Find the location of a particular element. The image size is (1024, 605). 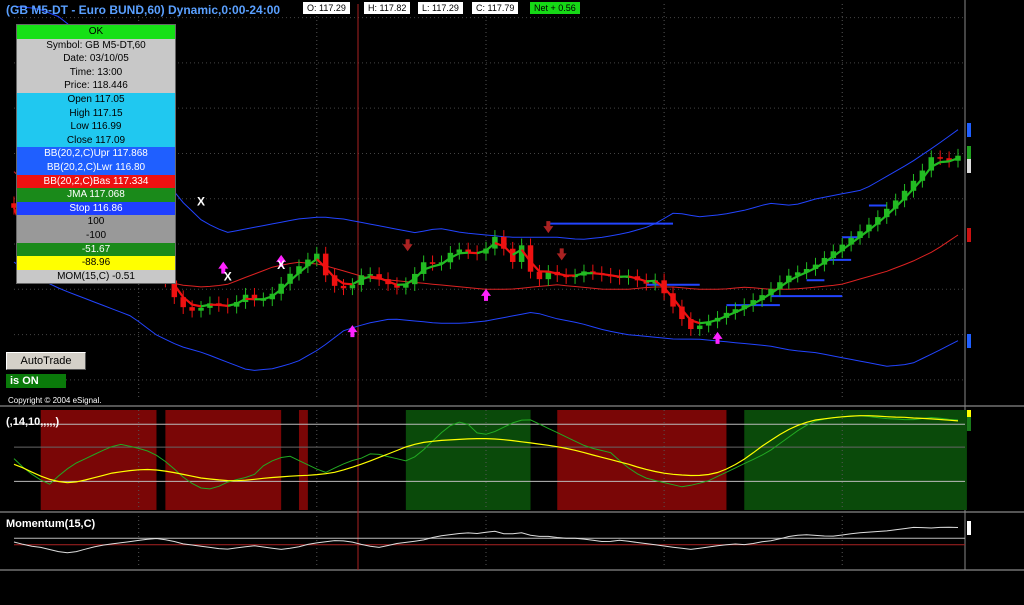

info-row: BB(20,2,C)Lwr 116.80 is located at coordinates (96, 167).